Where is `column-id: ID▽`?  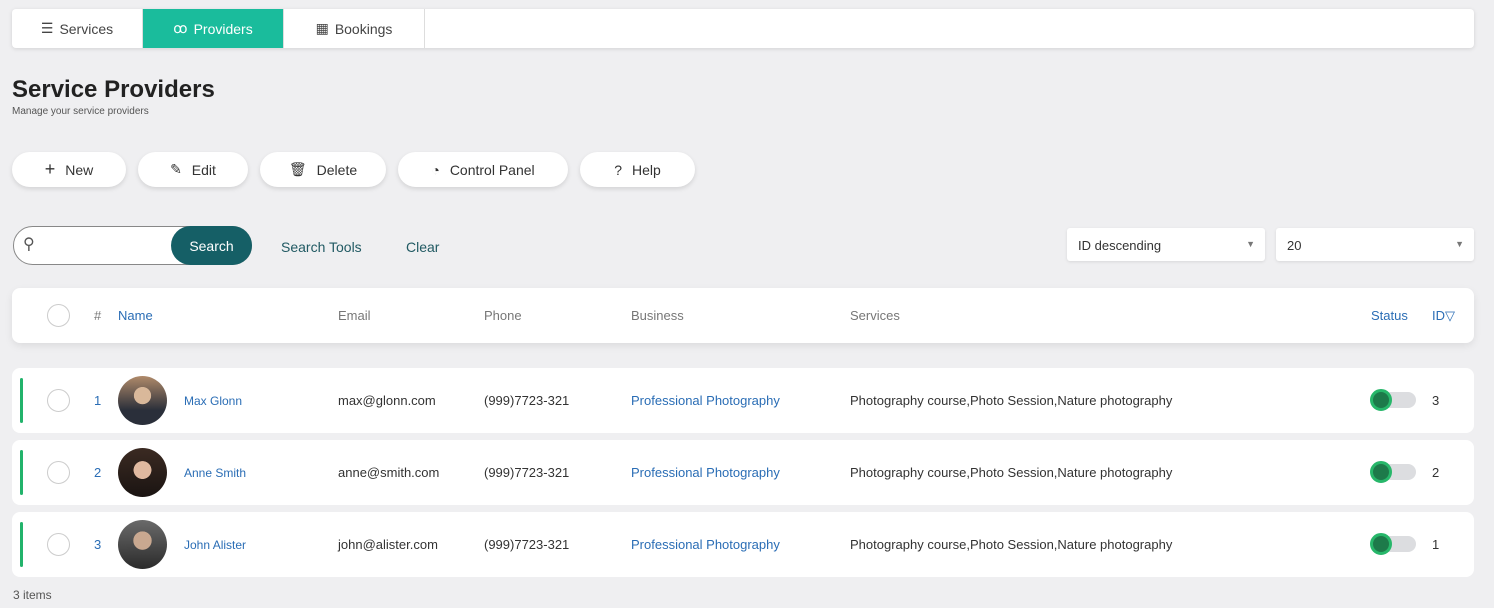 column-id: ID▽ is located at coordinates (1443, 316).